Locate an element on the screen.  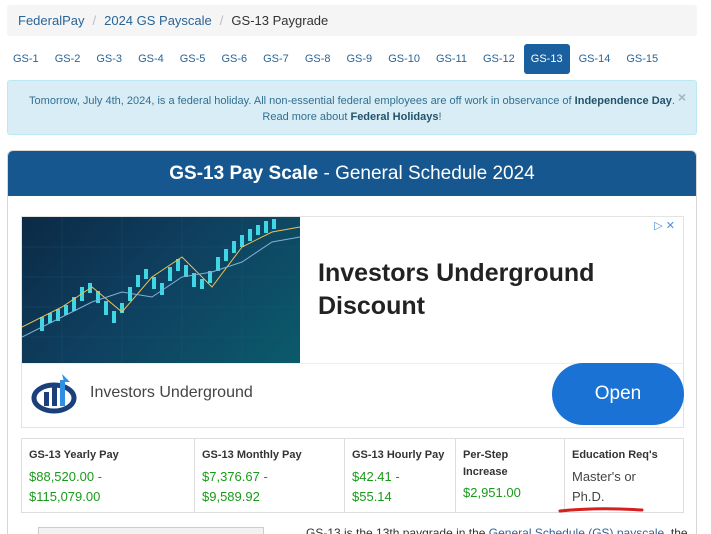
step-increase-value: $2,951.00 is located at coordinates (492, 492).